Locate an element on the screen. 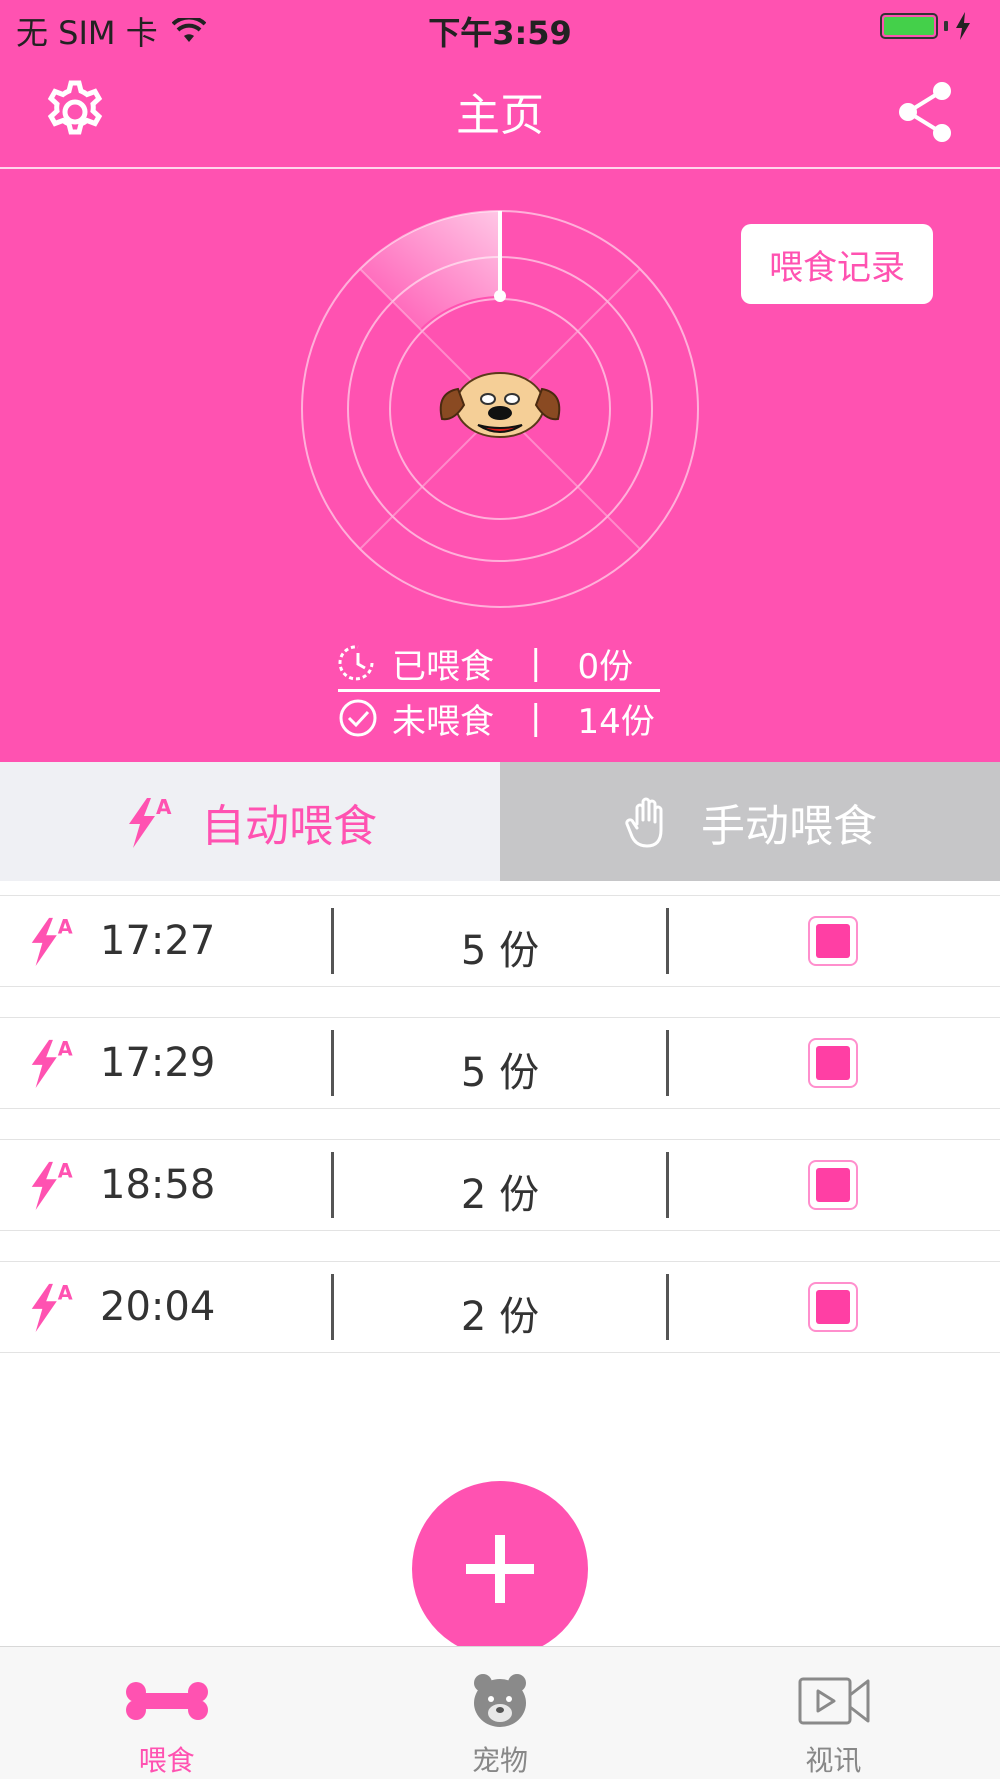  schedule-row: A 17:27 5 份 is located at coordinates (500, 941).